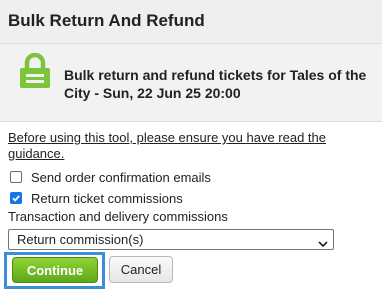 The image size is (382, 293). Describe the element at coordinates (106, 20) in the screenshot. I see `dialog-title: Bulk Return And Refund` at that location.